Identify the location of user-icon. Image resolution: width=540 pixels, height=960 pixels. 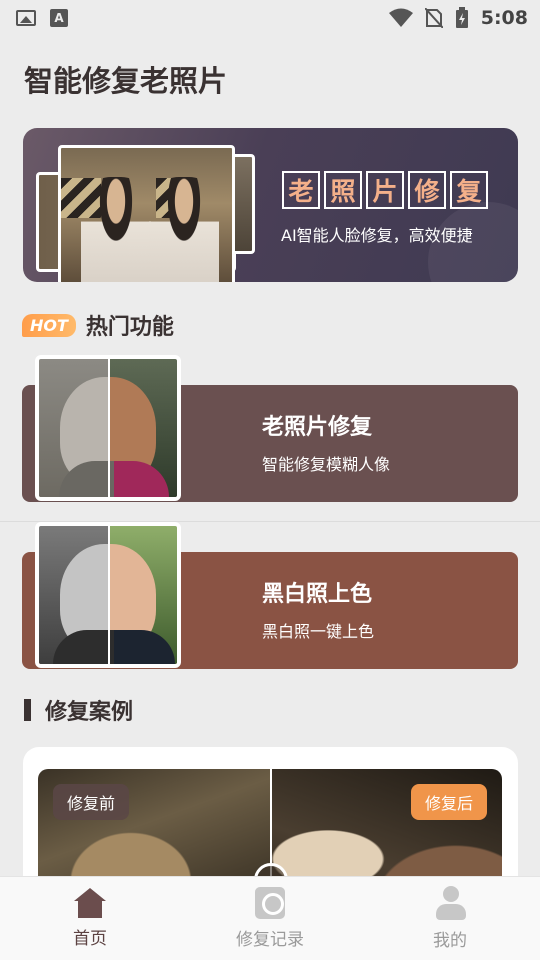
(450, 903).